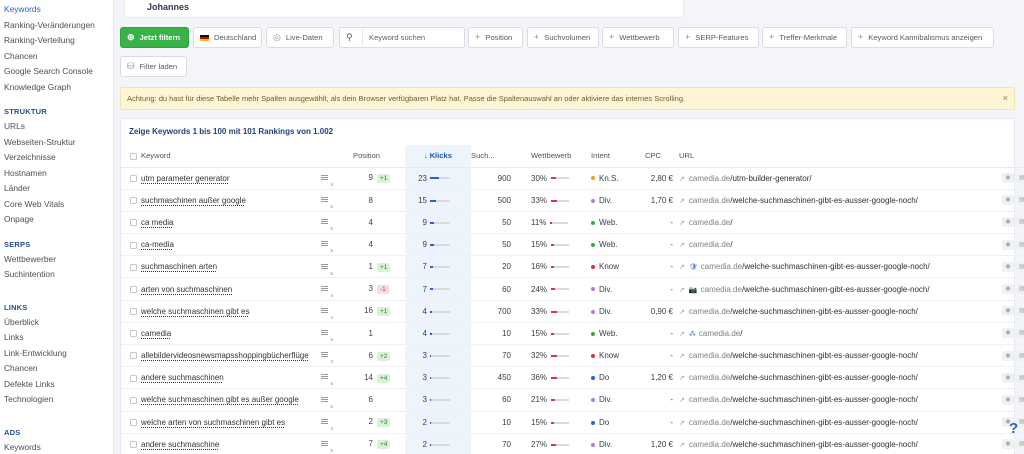 This screenshot has width=1024, height=454. I want to click on keyword-link: ca media, so click(157, 222).